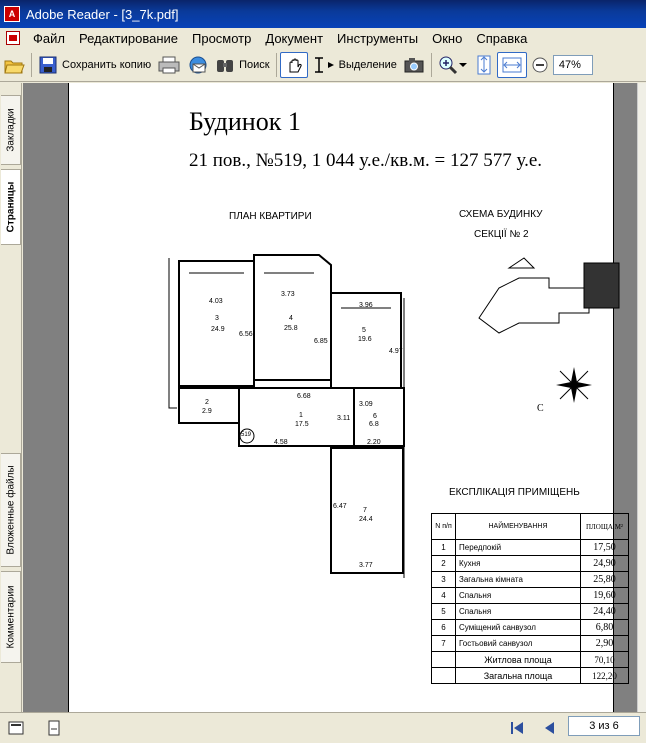 Image resolution: width=646 pixels, height=743 pixels. I want to click on room5-height: 4.97, so click(396, 351).